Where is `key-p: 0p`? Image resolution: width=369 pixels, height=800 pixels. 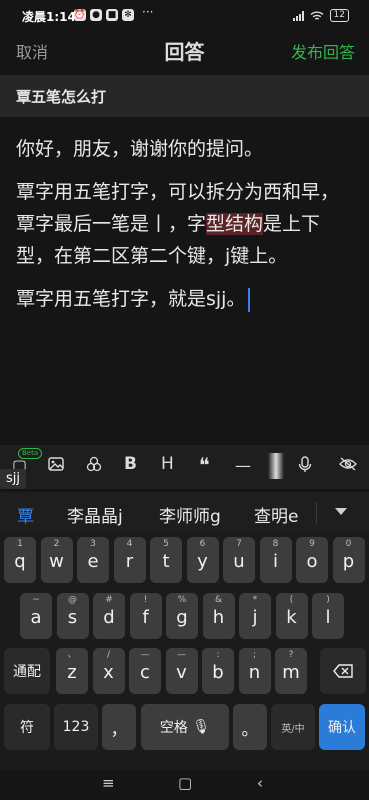
key-p: 0p is located at coordinates (348, 560).